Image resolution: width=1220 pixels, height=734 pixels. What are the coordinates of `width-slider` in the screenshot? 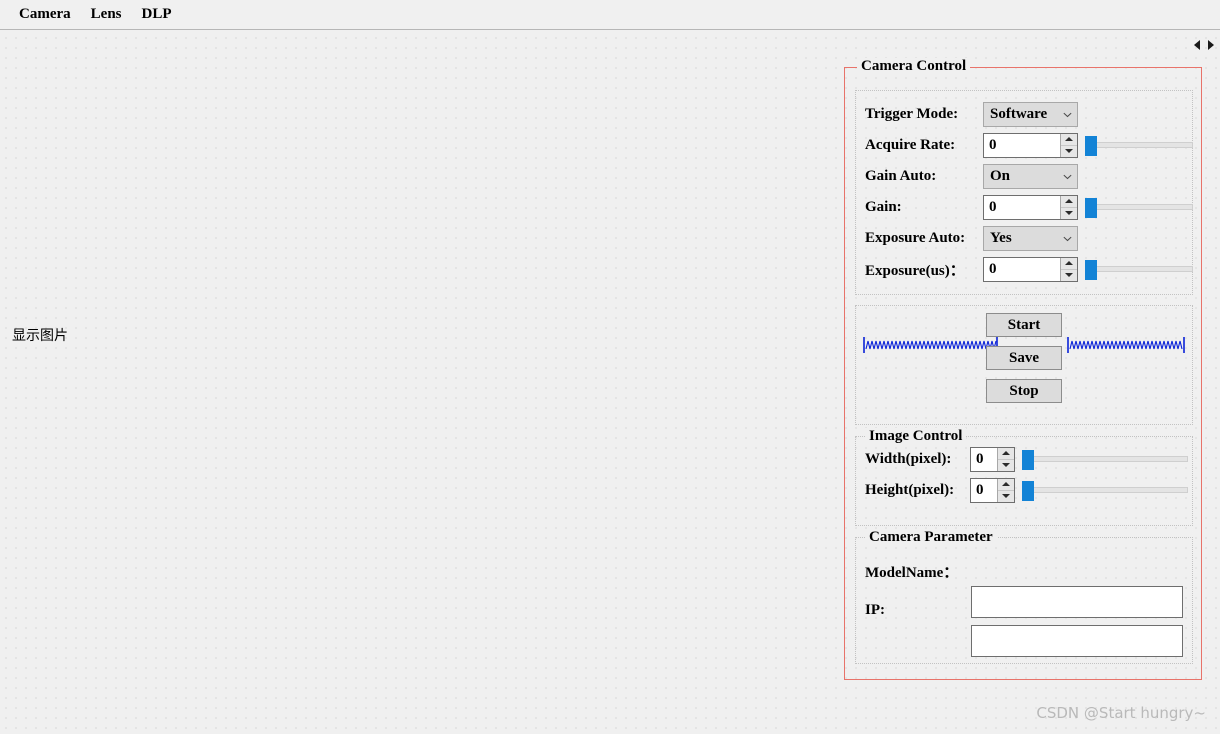 It's located at (1105, 459).